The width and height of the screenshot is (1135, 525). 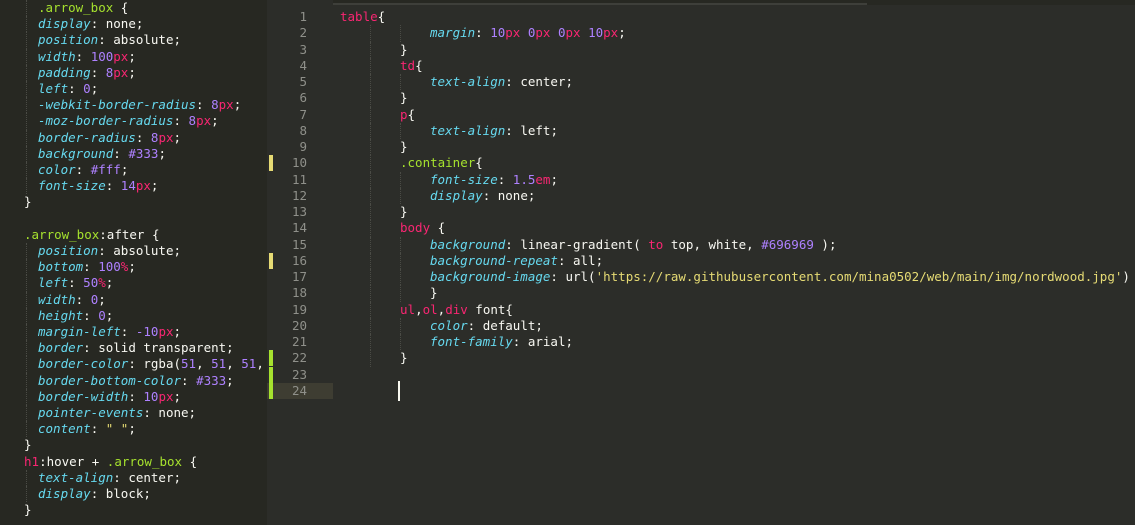 I want to click on code-line: left: 50%;, so click(x=133, y=283).